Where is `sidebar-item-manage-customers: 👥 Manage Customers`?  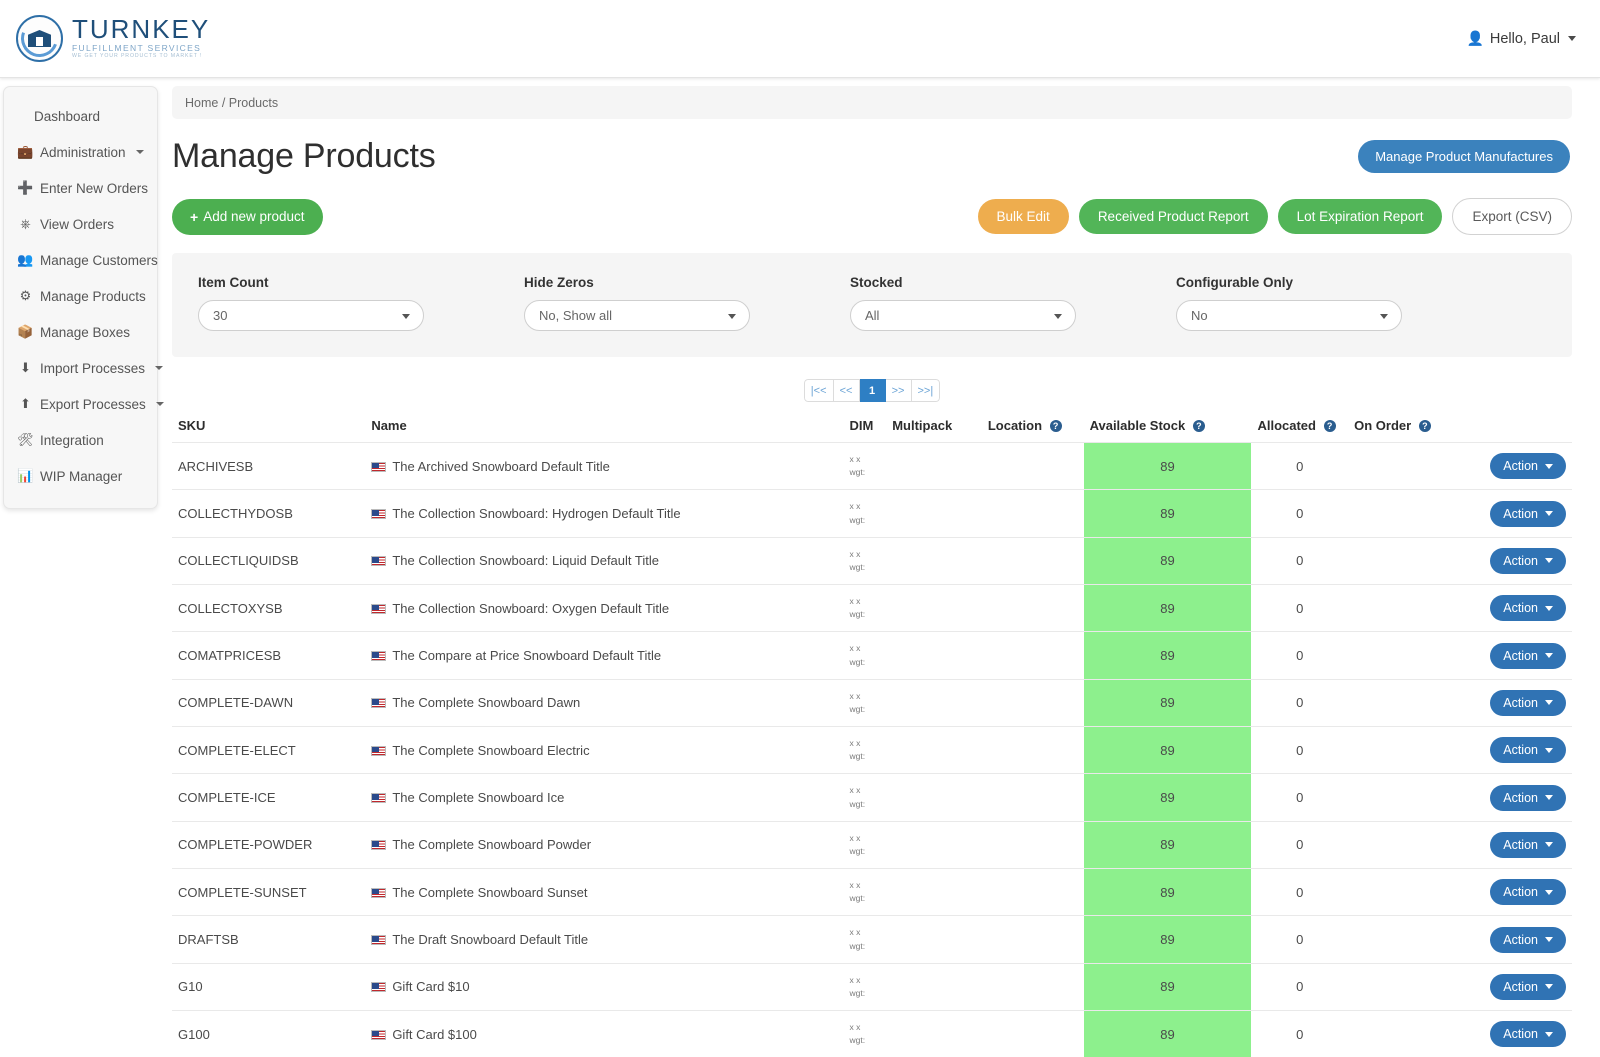 sidebar-item-manage-customers: 👥 Manage Customers is located at coordinates (80, 260).